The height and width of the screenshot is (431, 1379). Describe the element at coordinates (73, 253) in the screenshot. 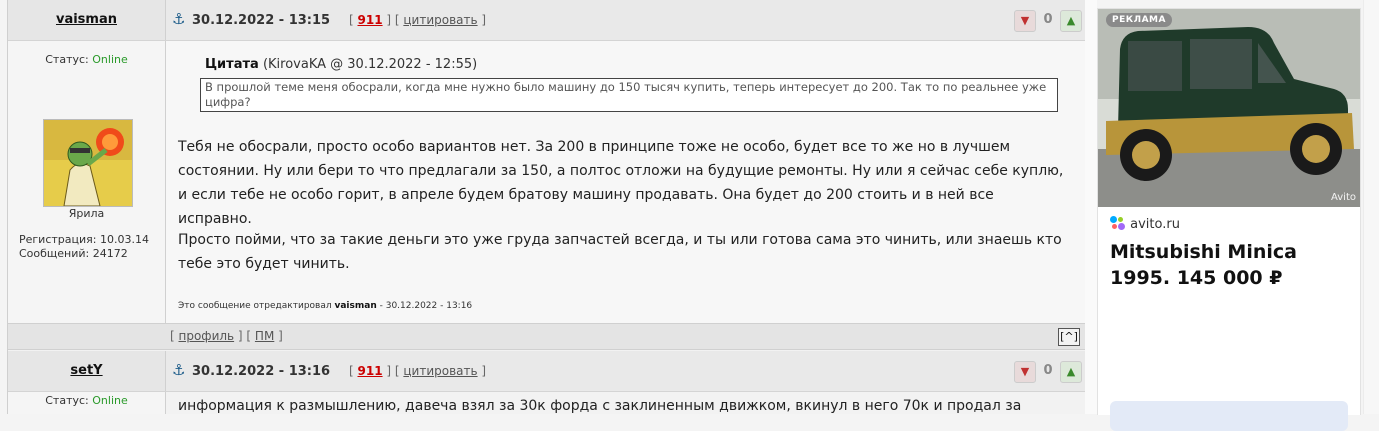

I see `message-count: Сообщений: 24172` at that location.